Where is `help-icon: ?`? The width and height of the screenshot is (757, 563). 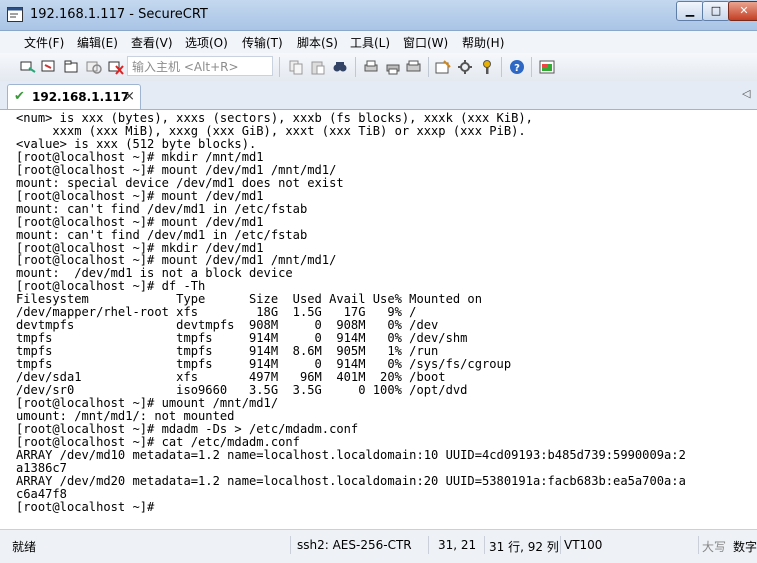
help-icon: ? is located at coordinates (517, 67).